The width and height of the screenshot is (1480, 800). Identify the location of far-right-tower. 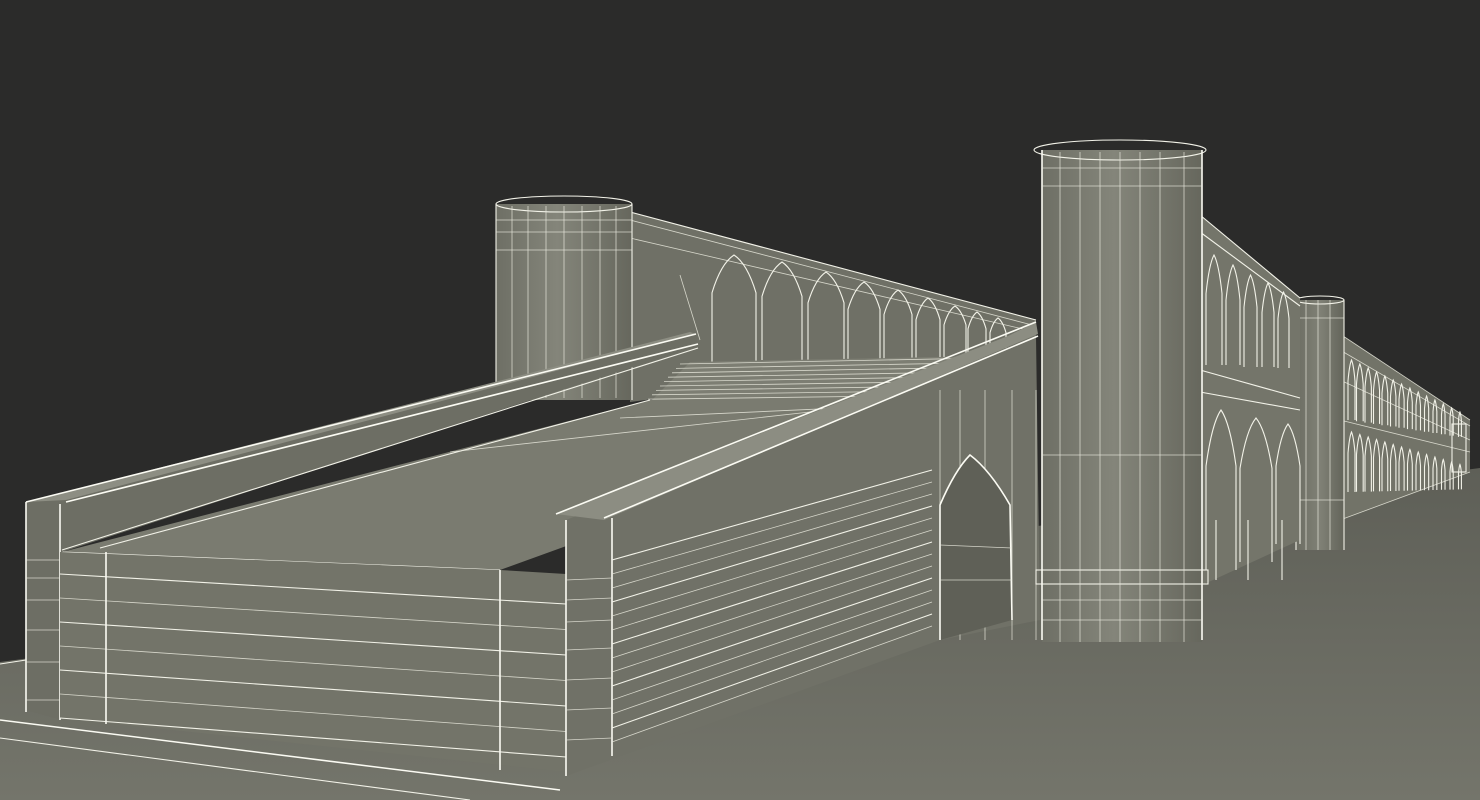
(1320, 422).